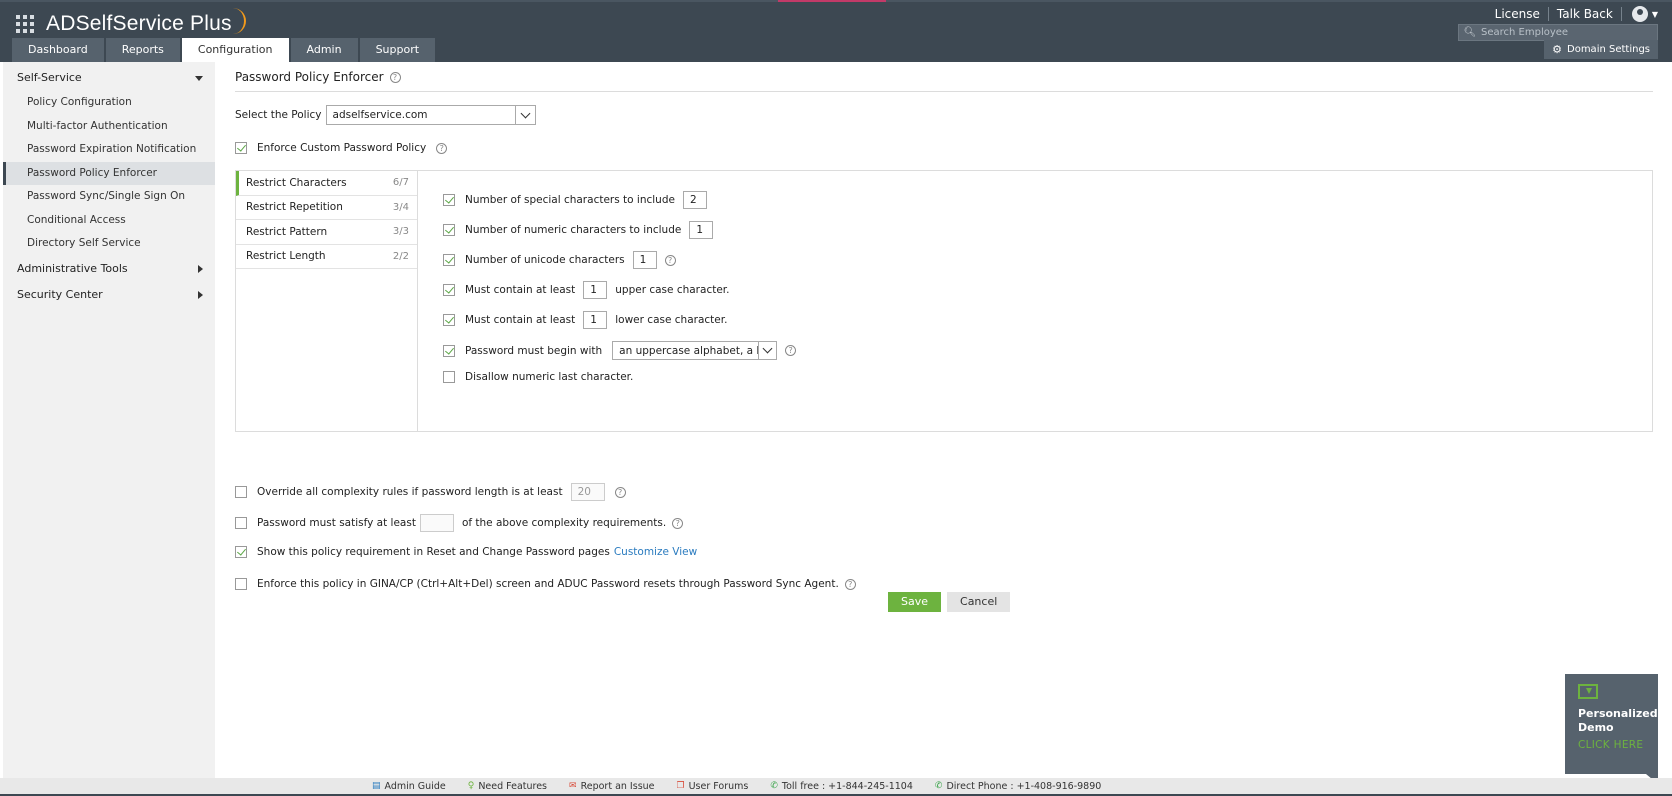  I want to click on tab-dashboard: Dashboard, so click(58, 50).